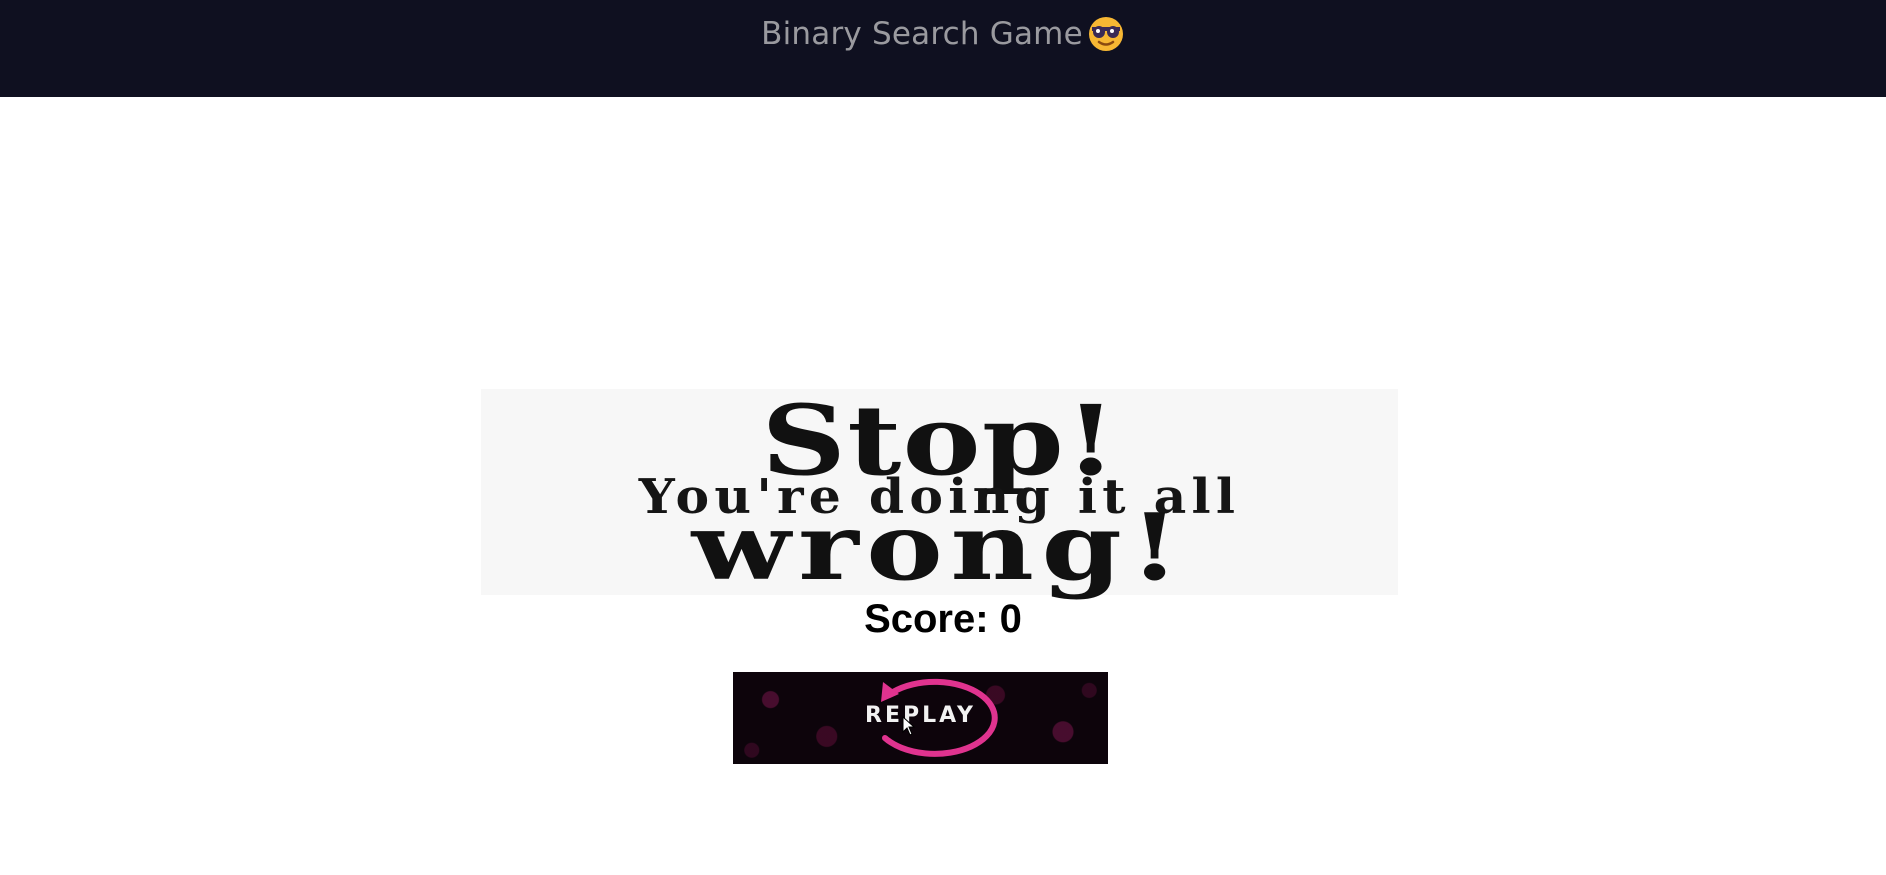 This screenshot has height=875, width=1886. What do you see at coordinates (939, 547) in the screenshot?
I see `banner-line-wrong: wrong!` at bounding box center [939, 547].